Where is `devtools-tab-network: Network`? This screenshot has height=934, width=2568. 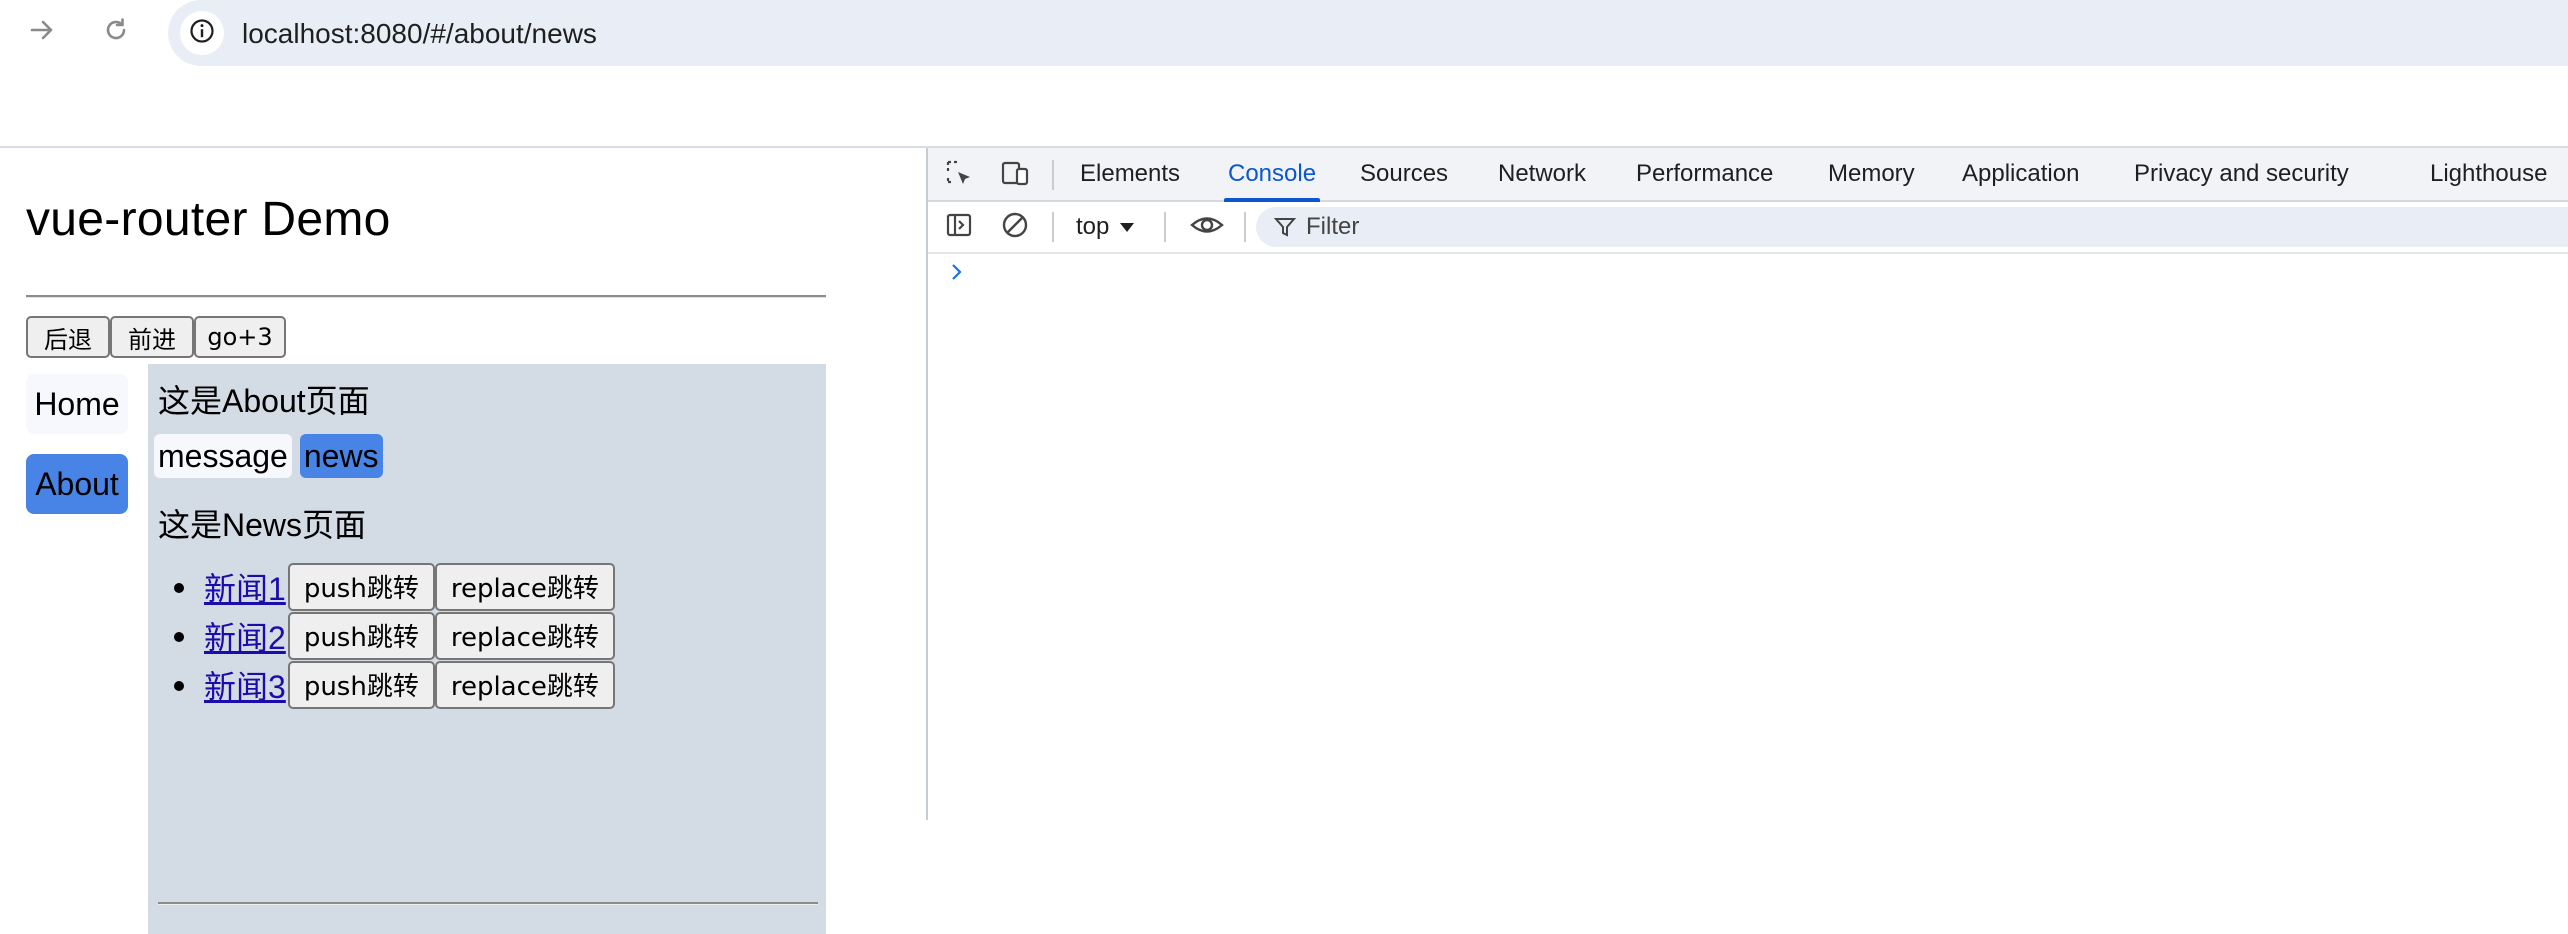 devtools-tab-network: Network is located at coordinates (1542, 174).